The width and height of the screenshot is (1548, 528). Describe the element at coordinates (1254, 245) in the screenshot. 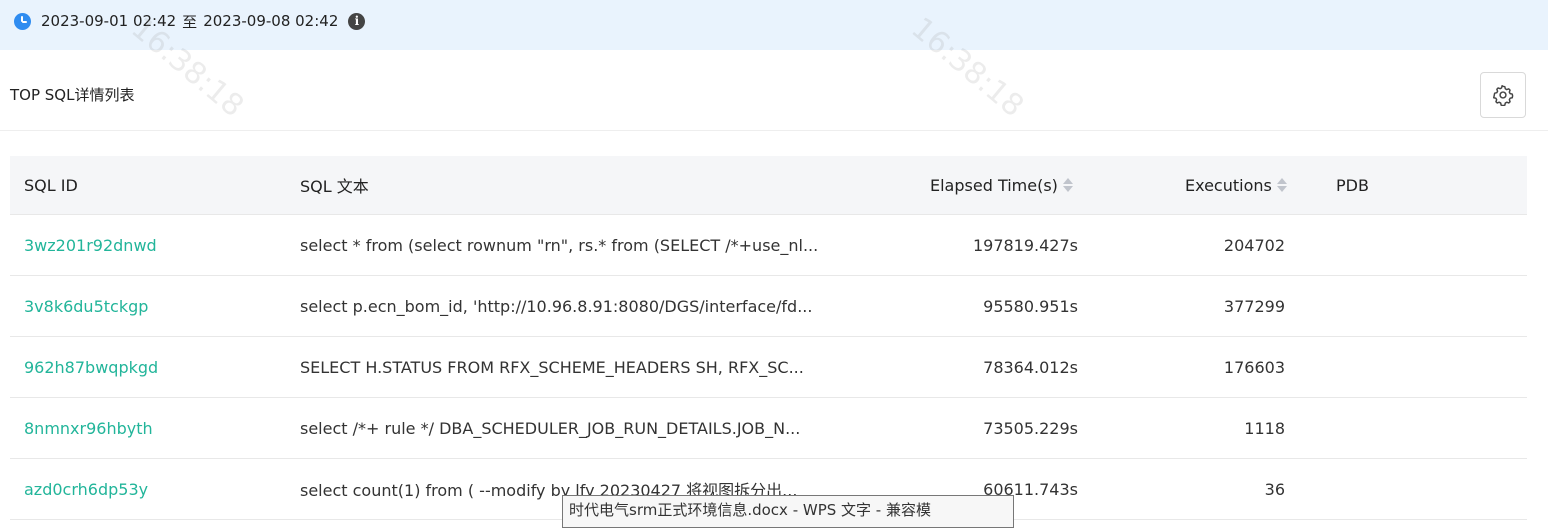

I see `executions: 204702` at that location.